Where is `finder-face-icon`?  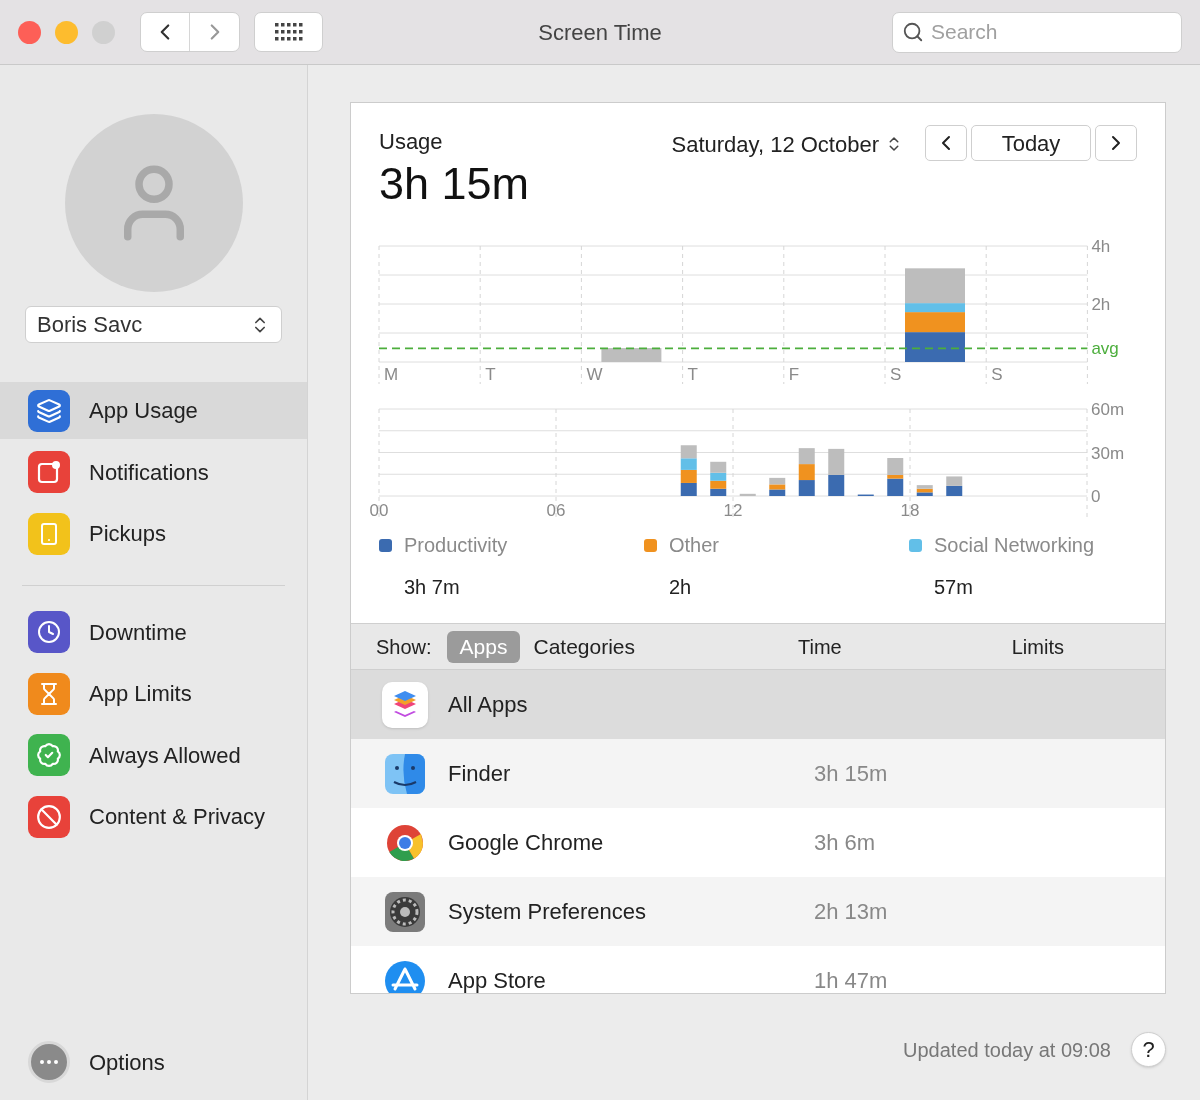
finder-face-icon is located at coordinates (405, 773).